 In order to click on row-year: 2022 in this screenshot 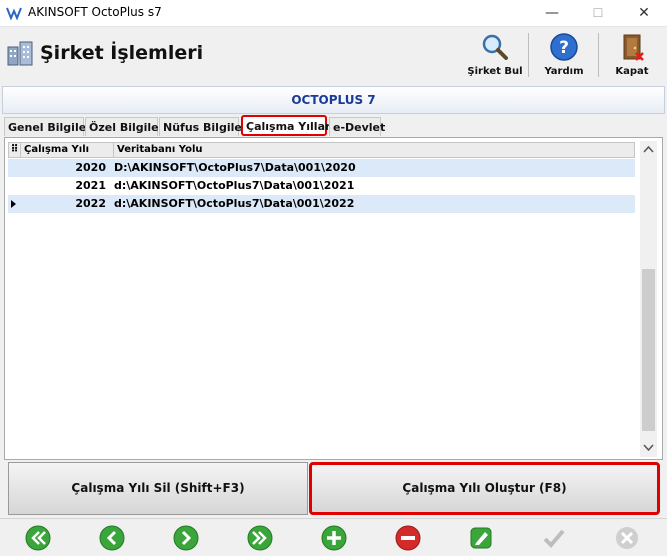, I will do `click(90, 203)`.